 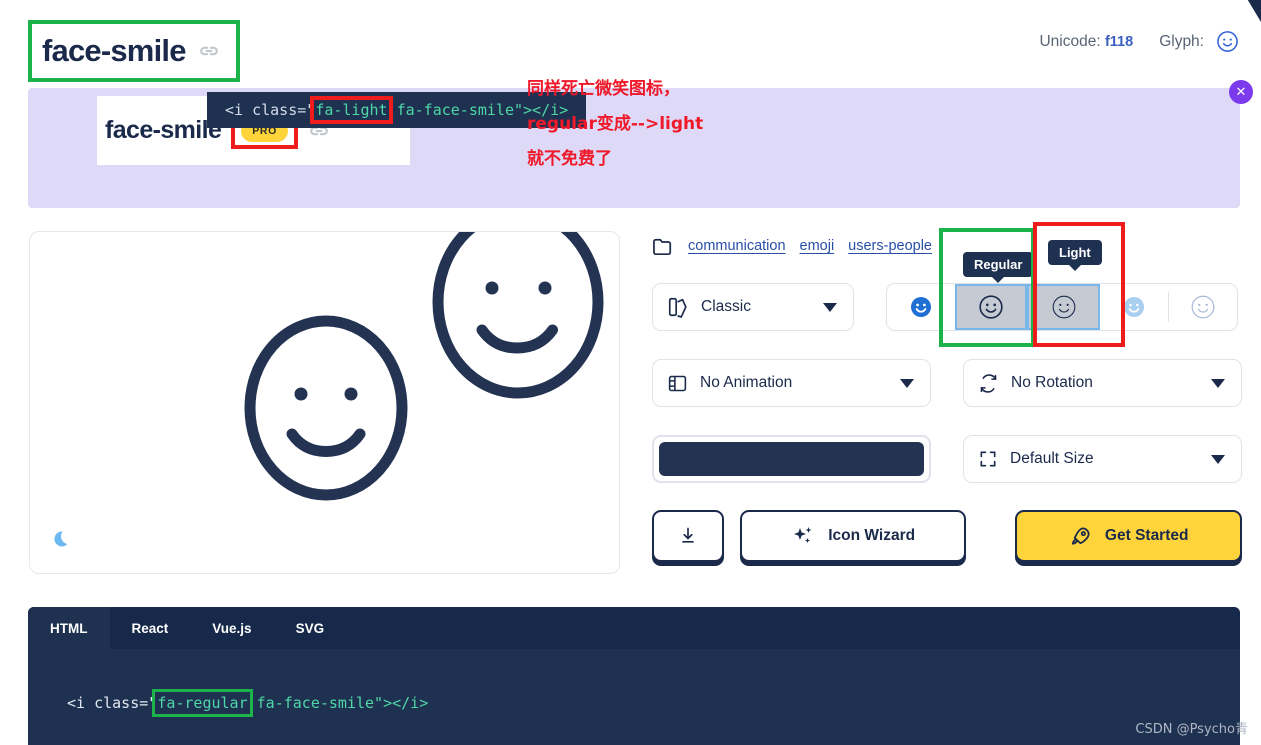 I want to click on link-icon, so click(x=209, y=51).